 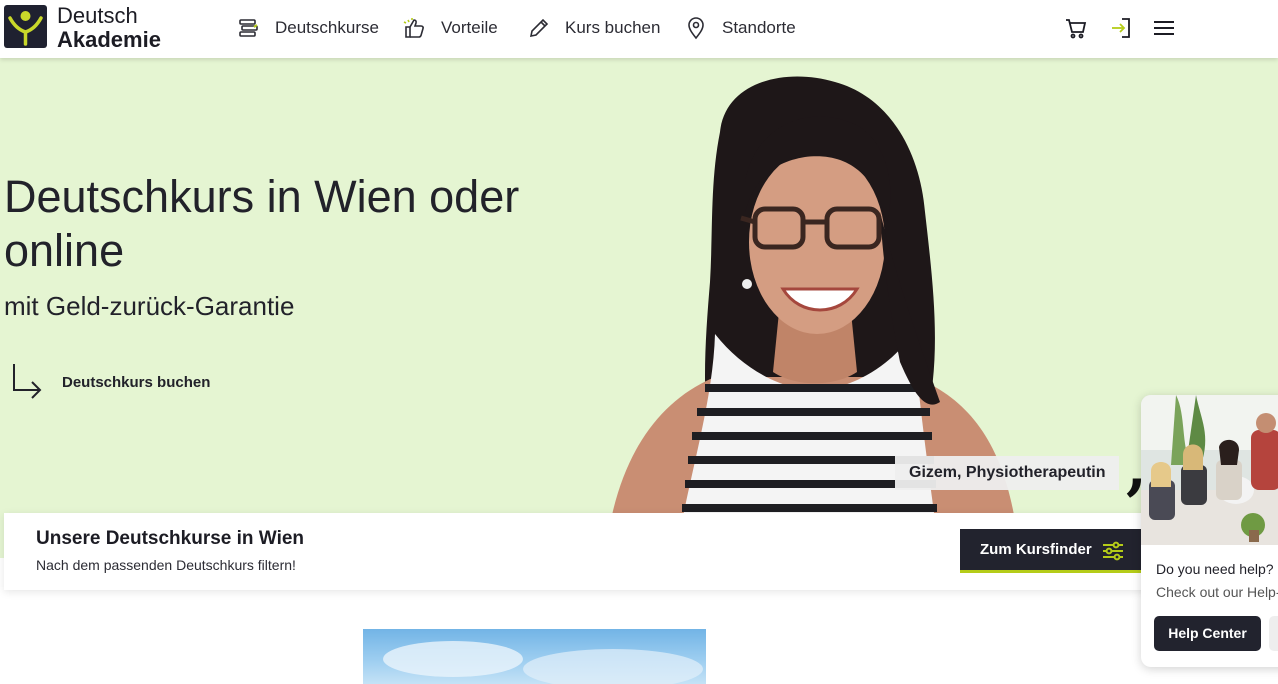 I want to click on logo-text-akademie: Akademie, so click(x=109, y=40).